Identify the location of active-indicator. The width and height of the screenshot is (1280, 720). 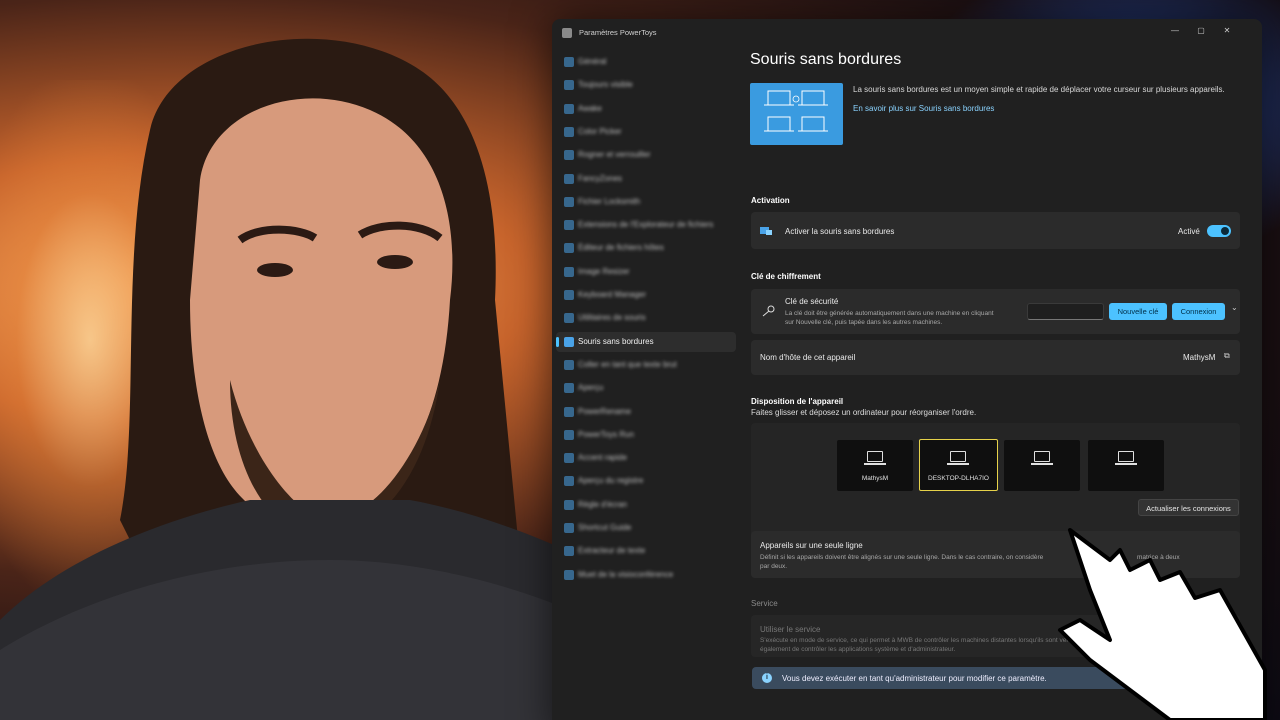
(557, 341).